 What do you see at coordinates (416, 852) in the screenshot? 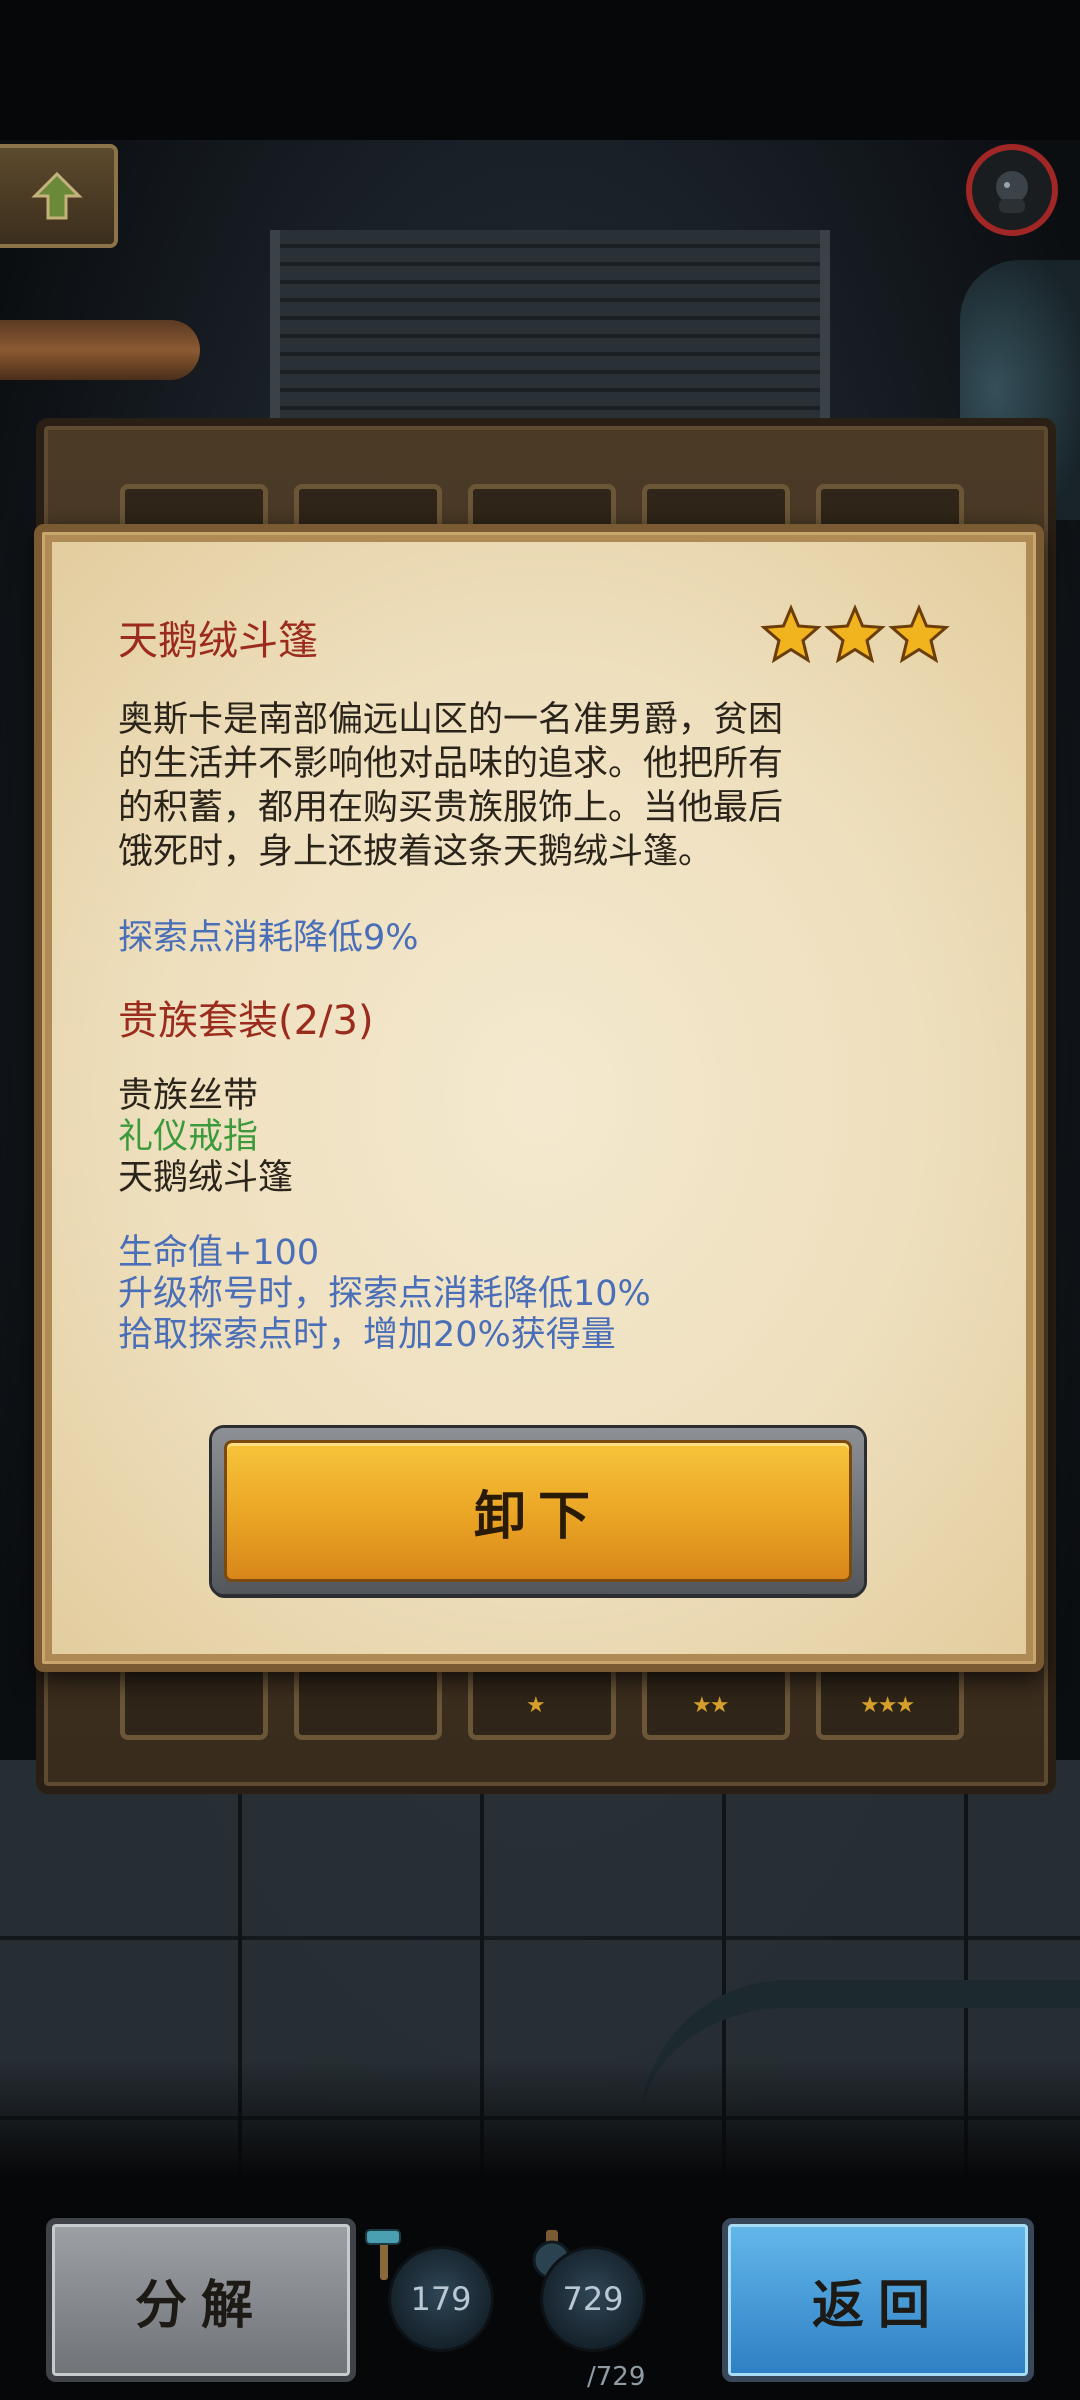
I see `description-line: 饿死时，身上还披着这条天鹅绒斗篷。` at bounding box center [416, 852].